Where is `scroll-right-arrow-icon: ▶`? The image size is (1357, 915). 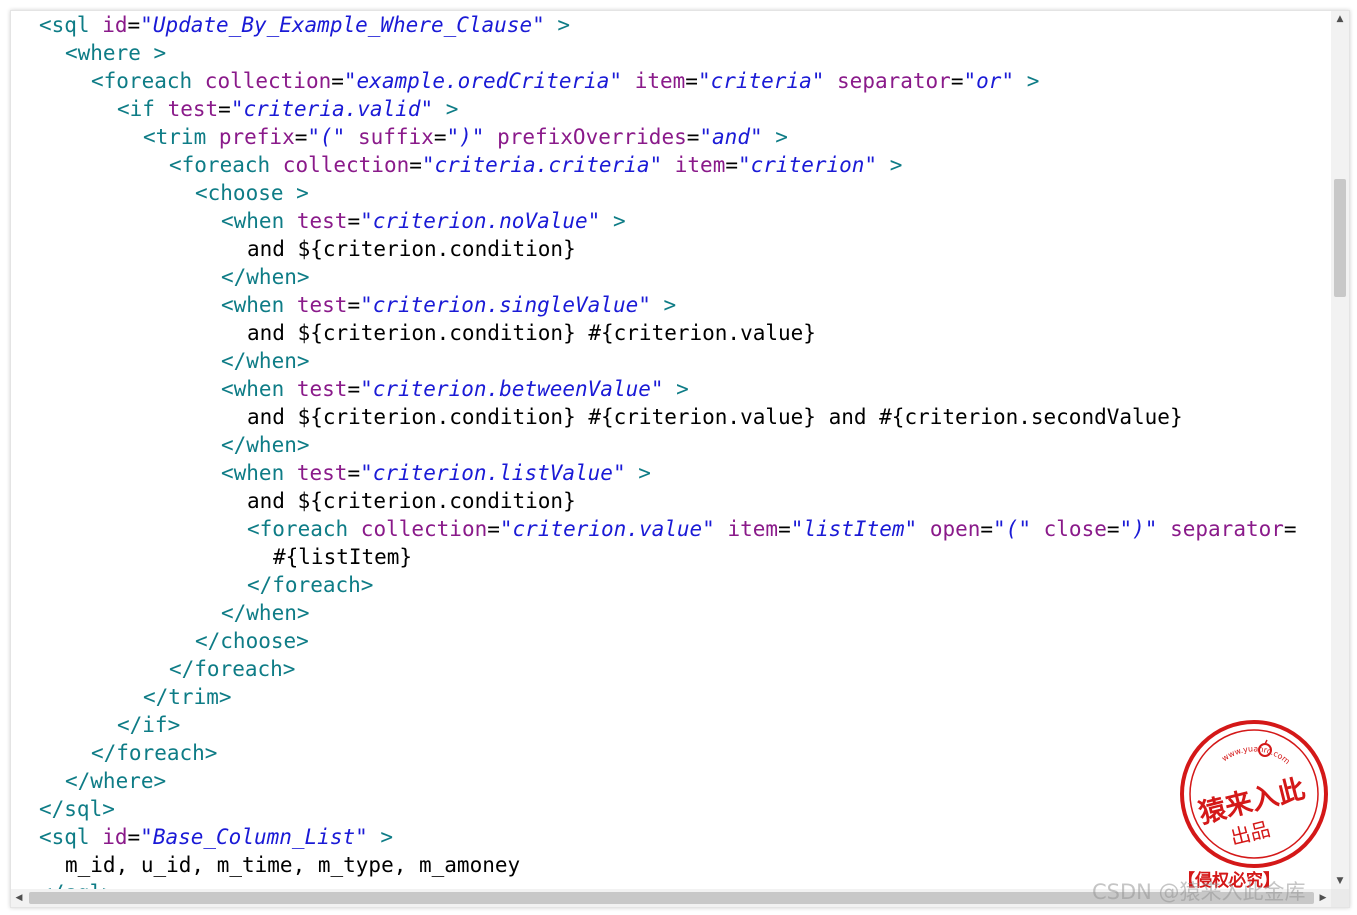 scroll-right-arrow-icon: ▶ is located at coordinates (1323, 898).